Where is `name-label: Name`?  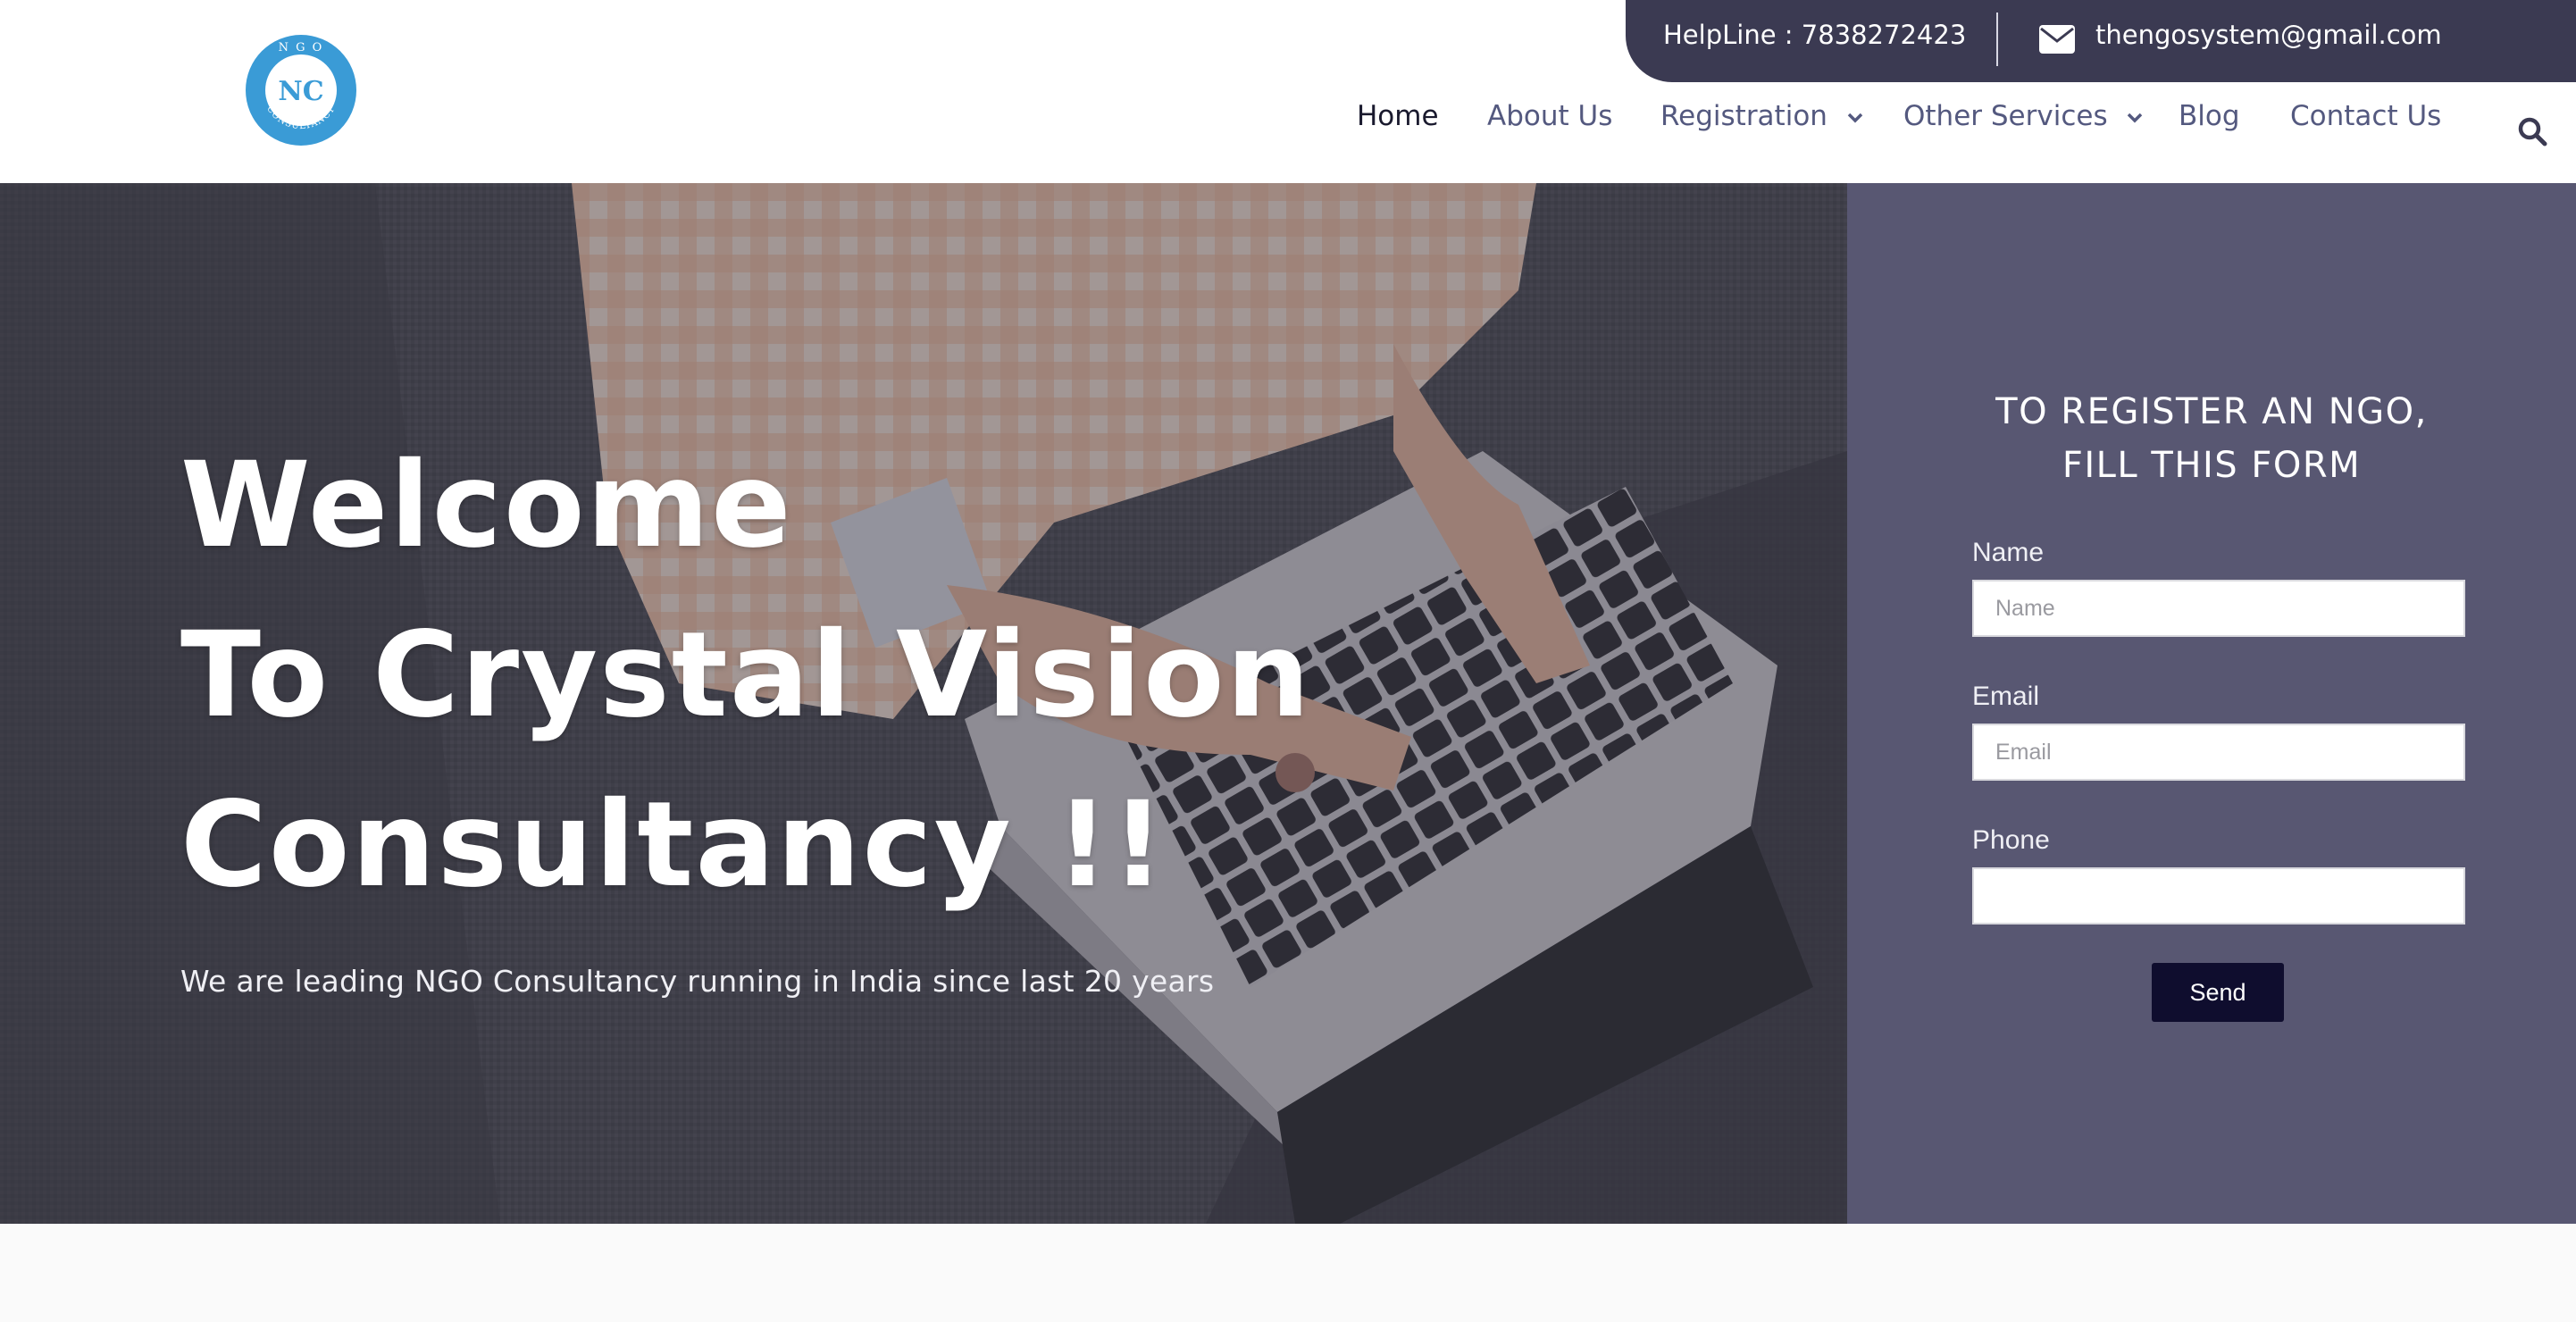 name-label: Name is located at coordinates (2009, 552).